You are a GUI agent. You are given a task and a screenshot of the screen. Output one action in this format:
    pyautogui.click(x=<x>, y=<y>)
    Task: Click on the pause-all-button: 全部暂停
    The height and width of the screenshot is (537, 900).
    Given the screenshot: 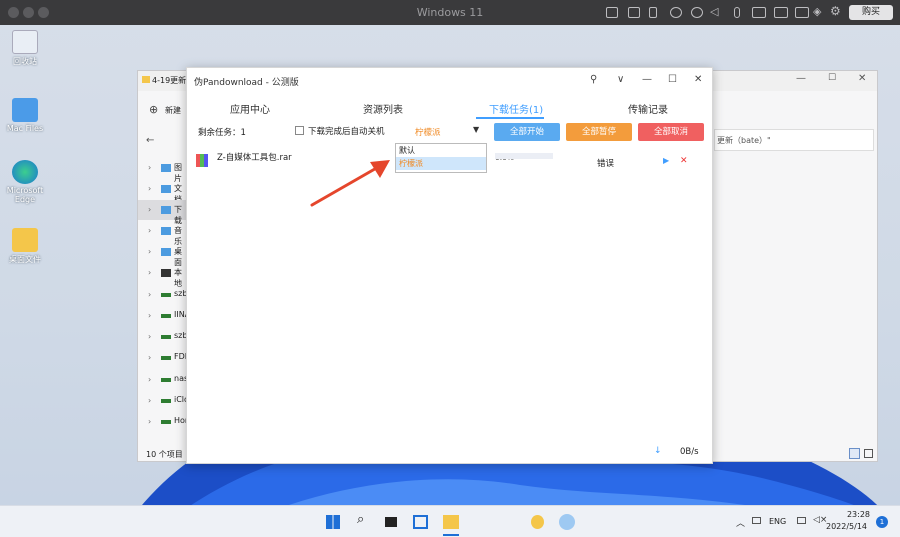 What is the action you would take?
    pyautogui.click(x=599, y=132)
    